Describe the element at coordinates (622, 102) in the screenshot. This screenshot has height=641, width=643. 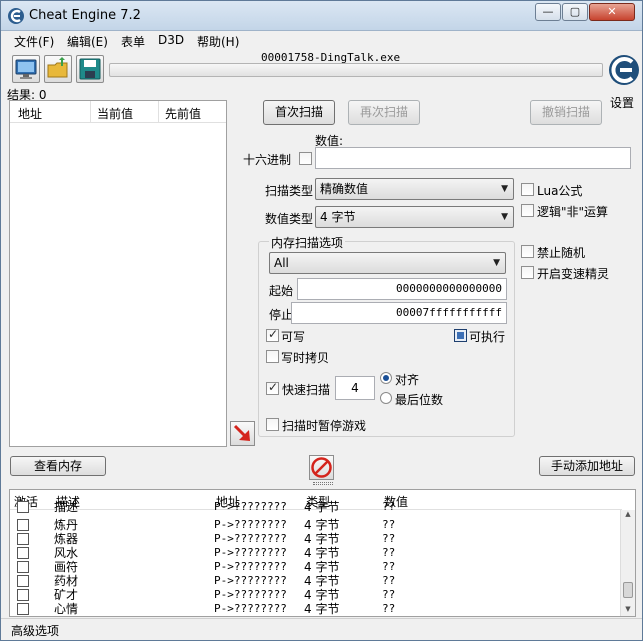
I see `settings-label: 设置` at that location.